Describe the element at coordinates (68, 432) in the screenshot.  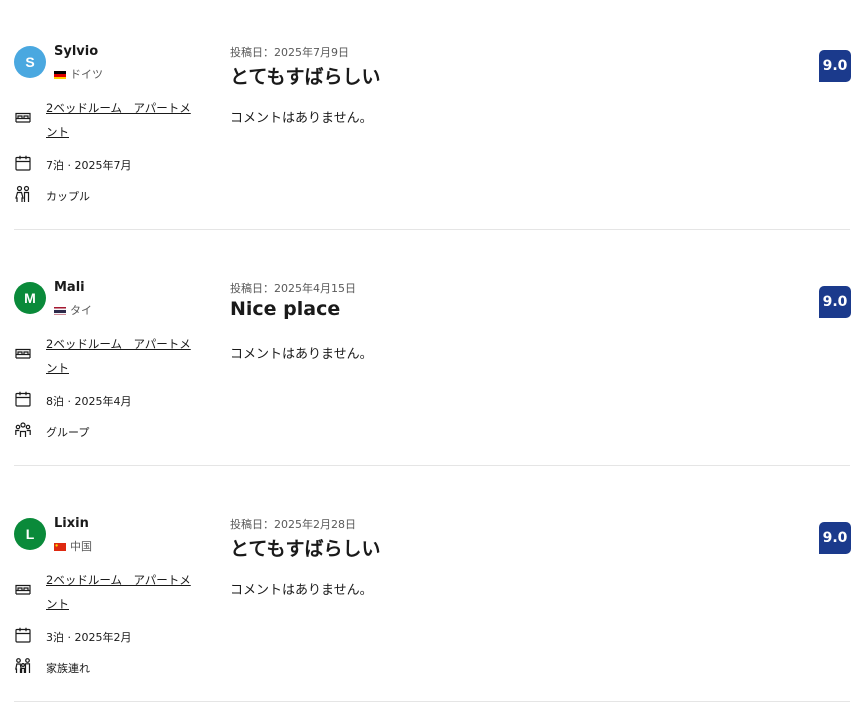
I see `traveler-type-text: グループ` at that location.